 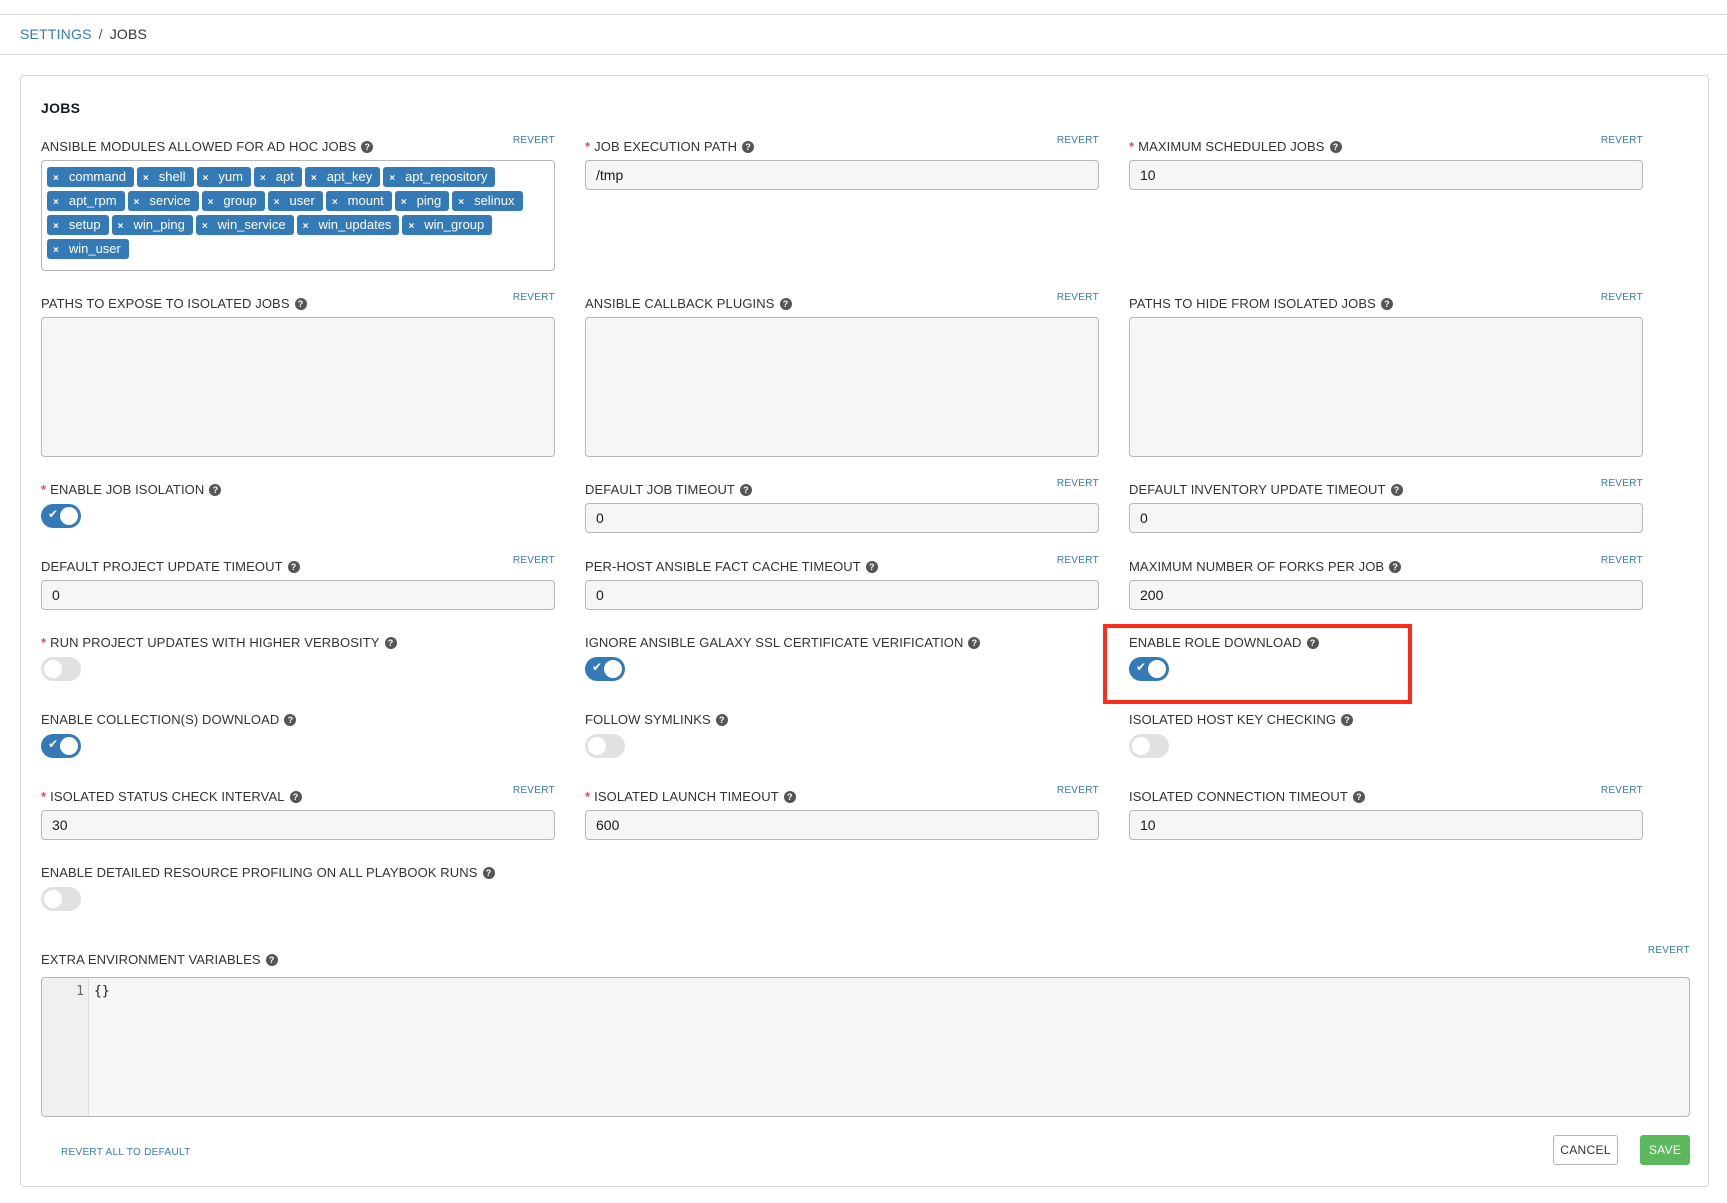 What do you see at coordinates (358, 201) in the screenshot?
I see `module-tag: × mount` at bounding box center [358, 201].